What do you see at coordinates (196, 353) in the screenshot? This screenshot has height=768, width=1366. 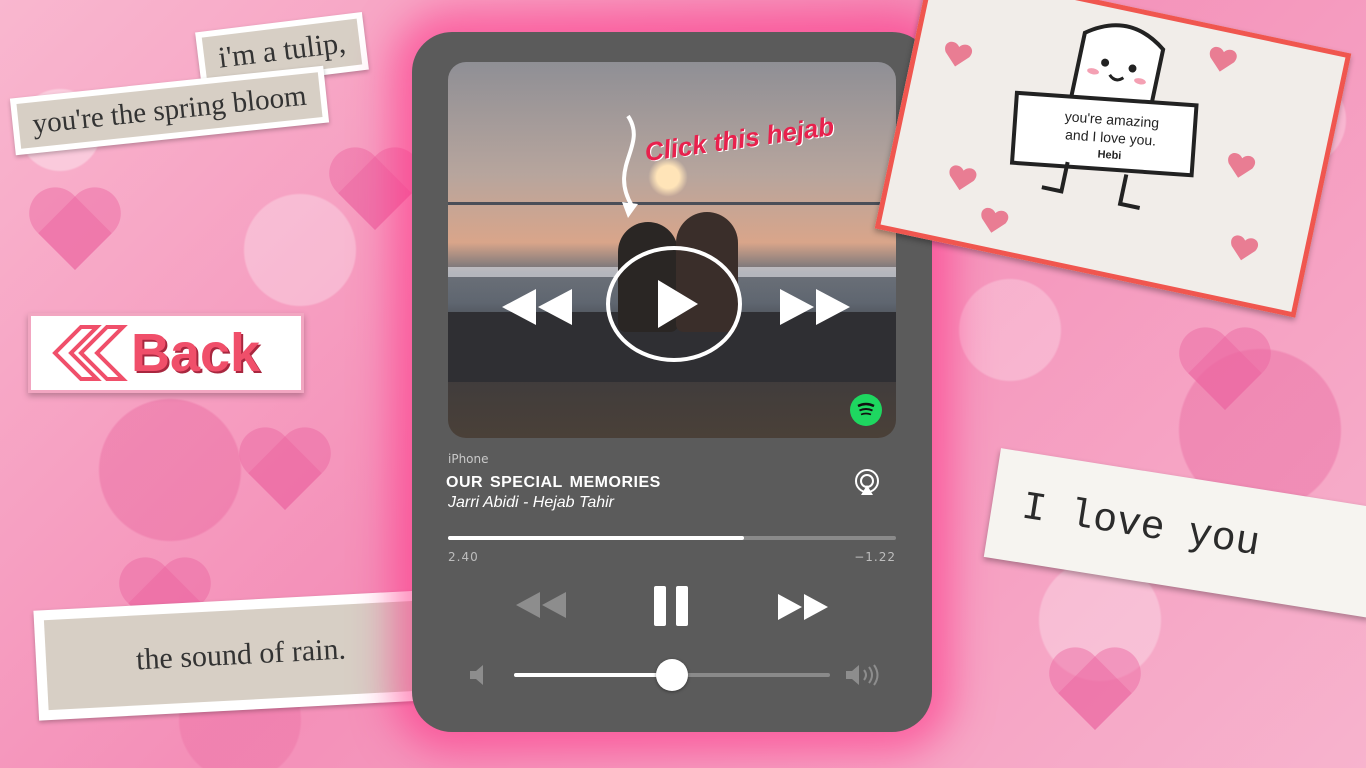 I see `back-button-label: Back` at bounding box center [196, 353].